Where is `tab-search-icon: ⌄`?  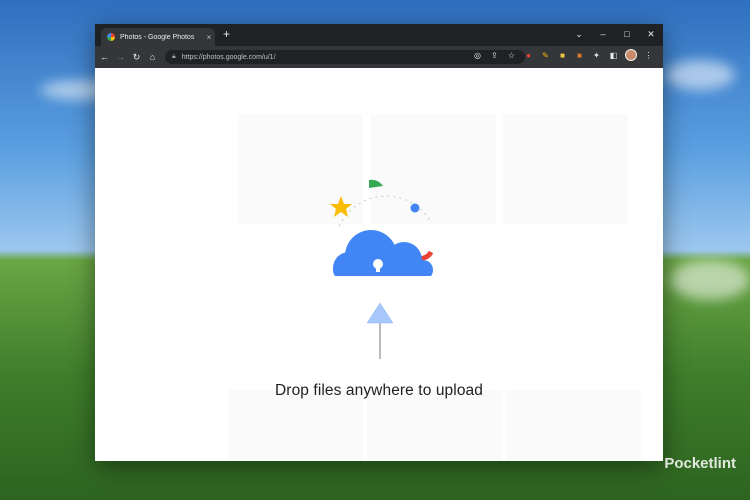 tab-search-icon: ⌄ is located at coordinates (579, 35).